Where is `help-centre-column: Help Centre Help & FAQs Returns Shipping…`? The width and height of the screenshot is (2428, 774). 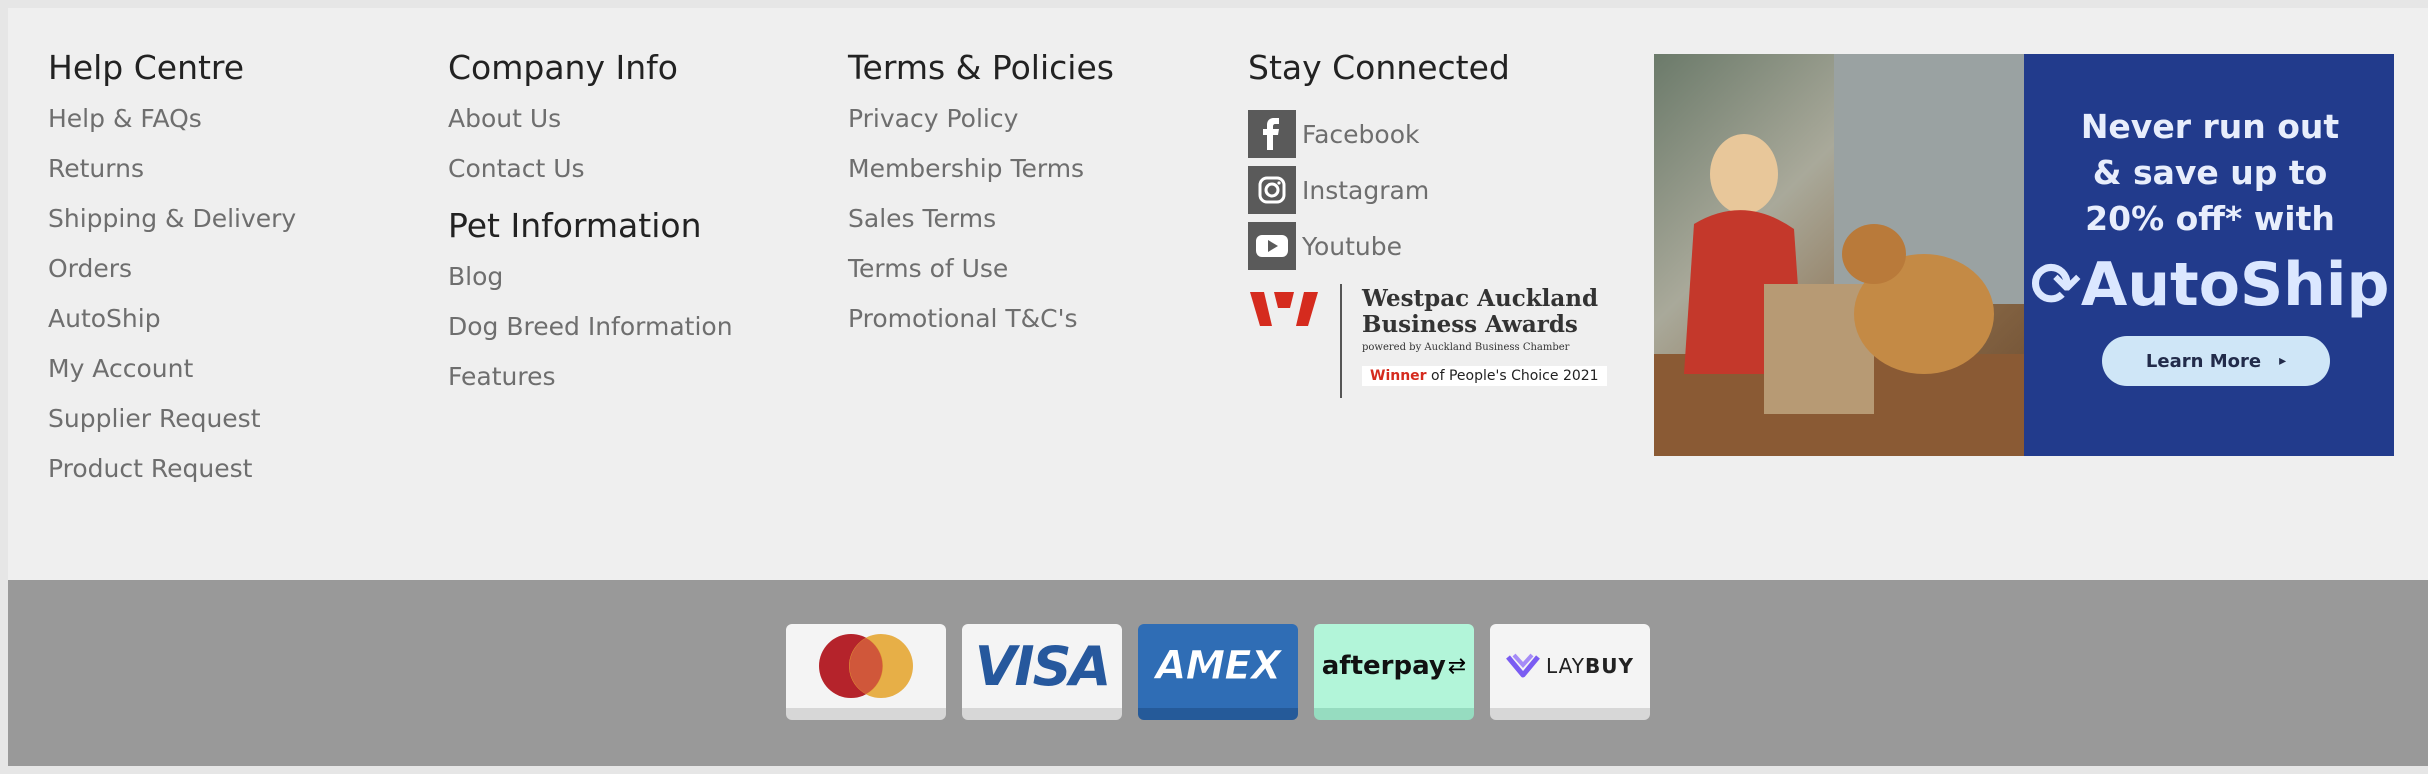 help-centre-column: Help Centre Help & FAQs Returns Shipping… is located at coordinates (172, 275).